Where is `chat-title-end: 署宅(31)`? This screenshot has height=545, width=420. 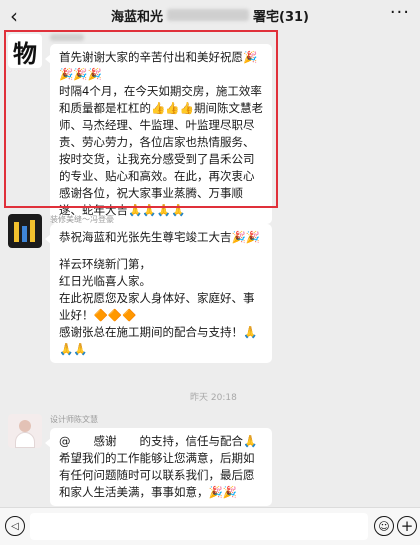 chat-title-end: 署宅(31) is located at coordinates (281, 17).